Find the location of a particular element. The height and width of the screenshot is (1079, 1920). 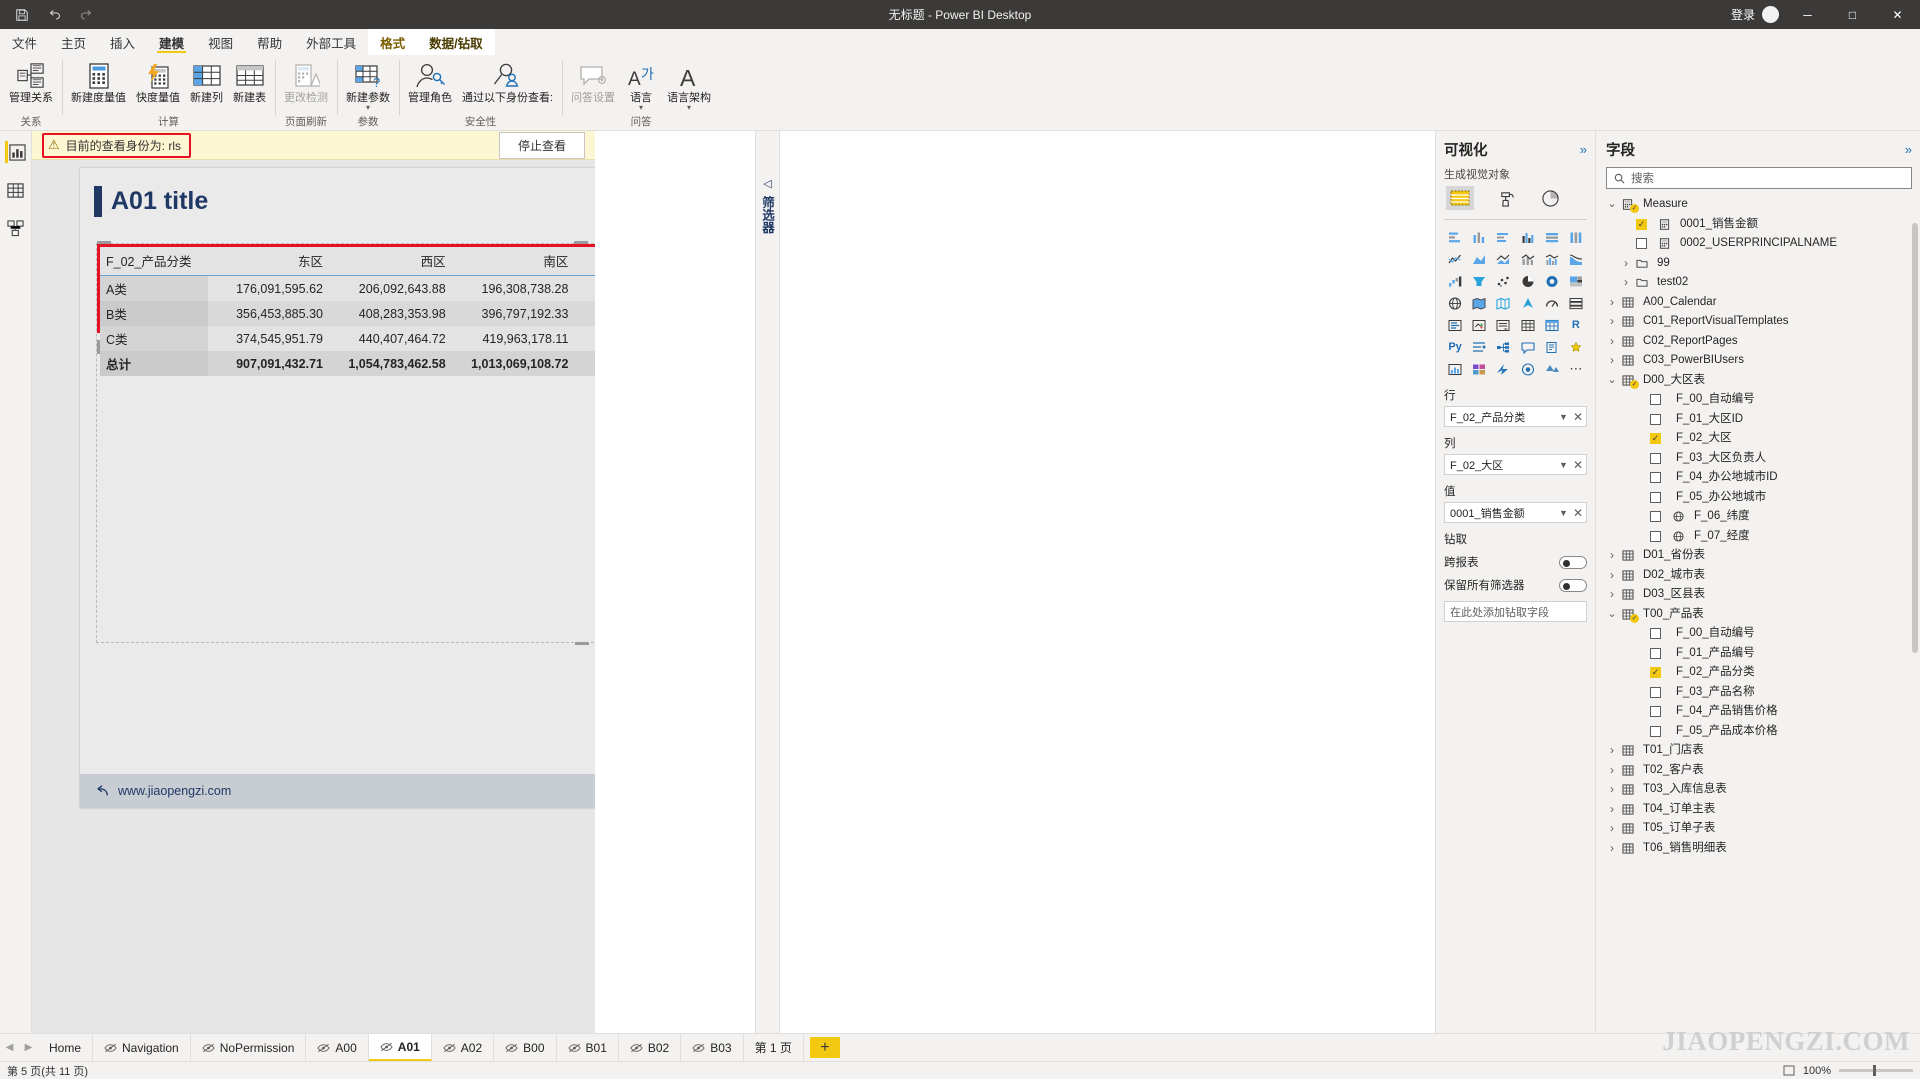

page-tab-a00: A00 is located at coordinates (337, 1047).